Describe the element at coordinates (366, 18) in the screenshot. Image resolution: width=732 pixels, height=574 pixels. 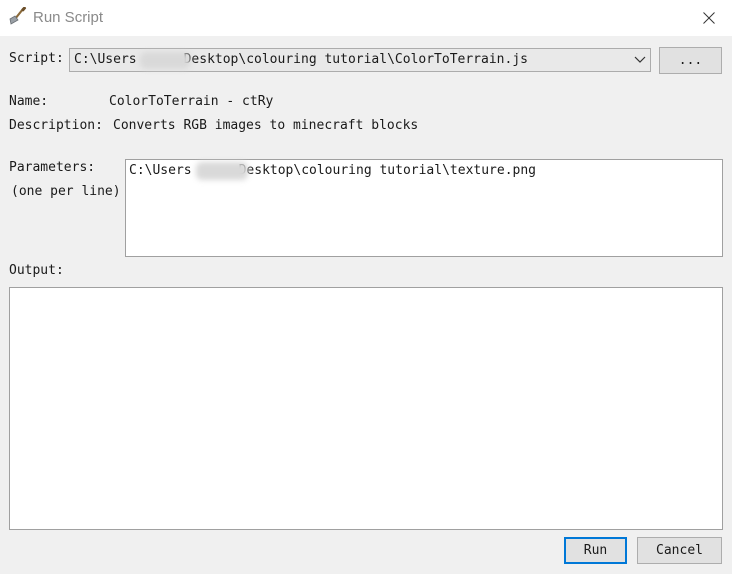
I see `title-bar: Run Script` at that location.